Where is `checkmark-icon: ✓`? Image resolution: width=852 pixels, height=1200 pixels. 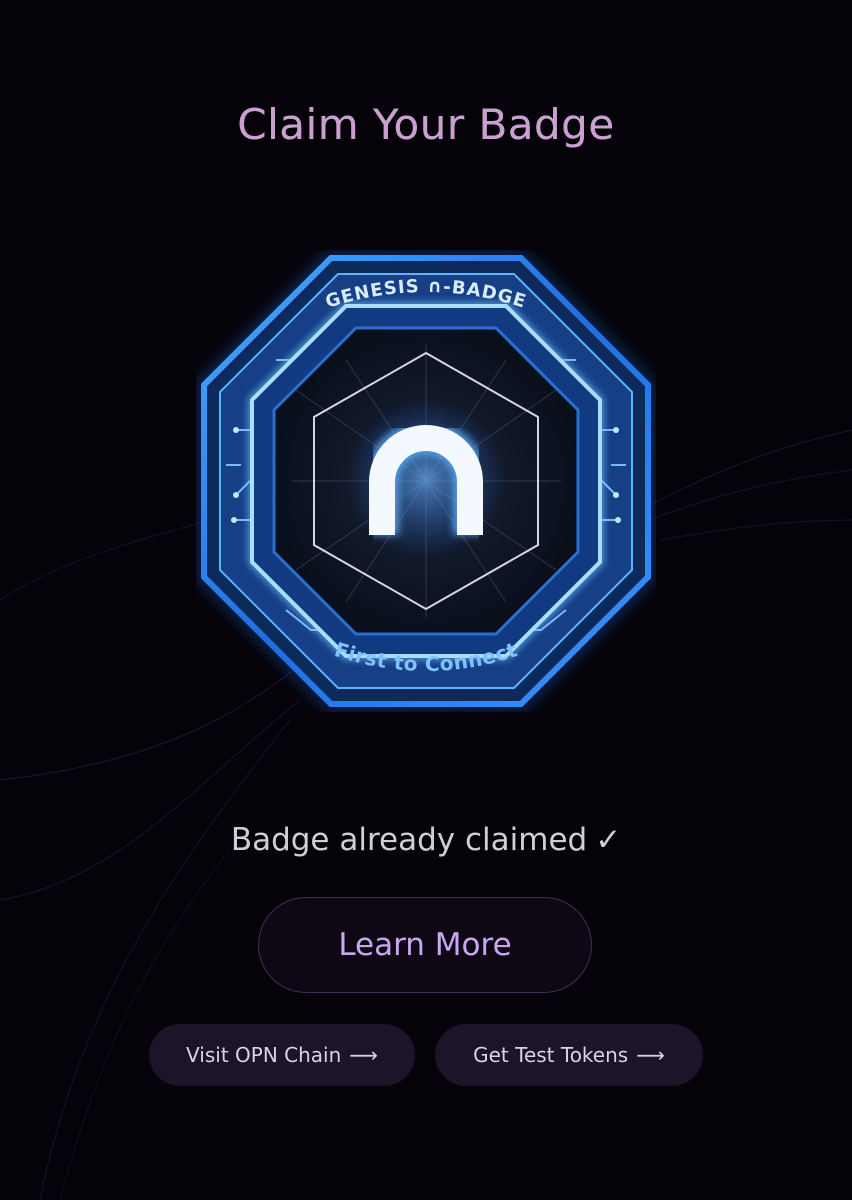
checkmark-icon: ✓ is located at coordinates (608, 840).